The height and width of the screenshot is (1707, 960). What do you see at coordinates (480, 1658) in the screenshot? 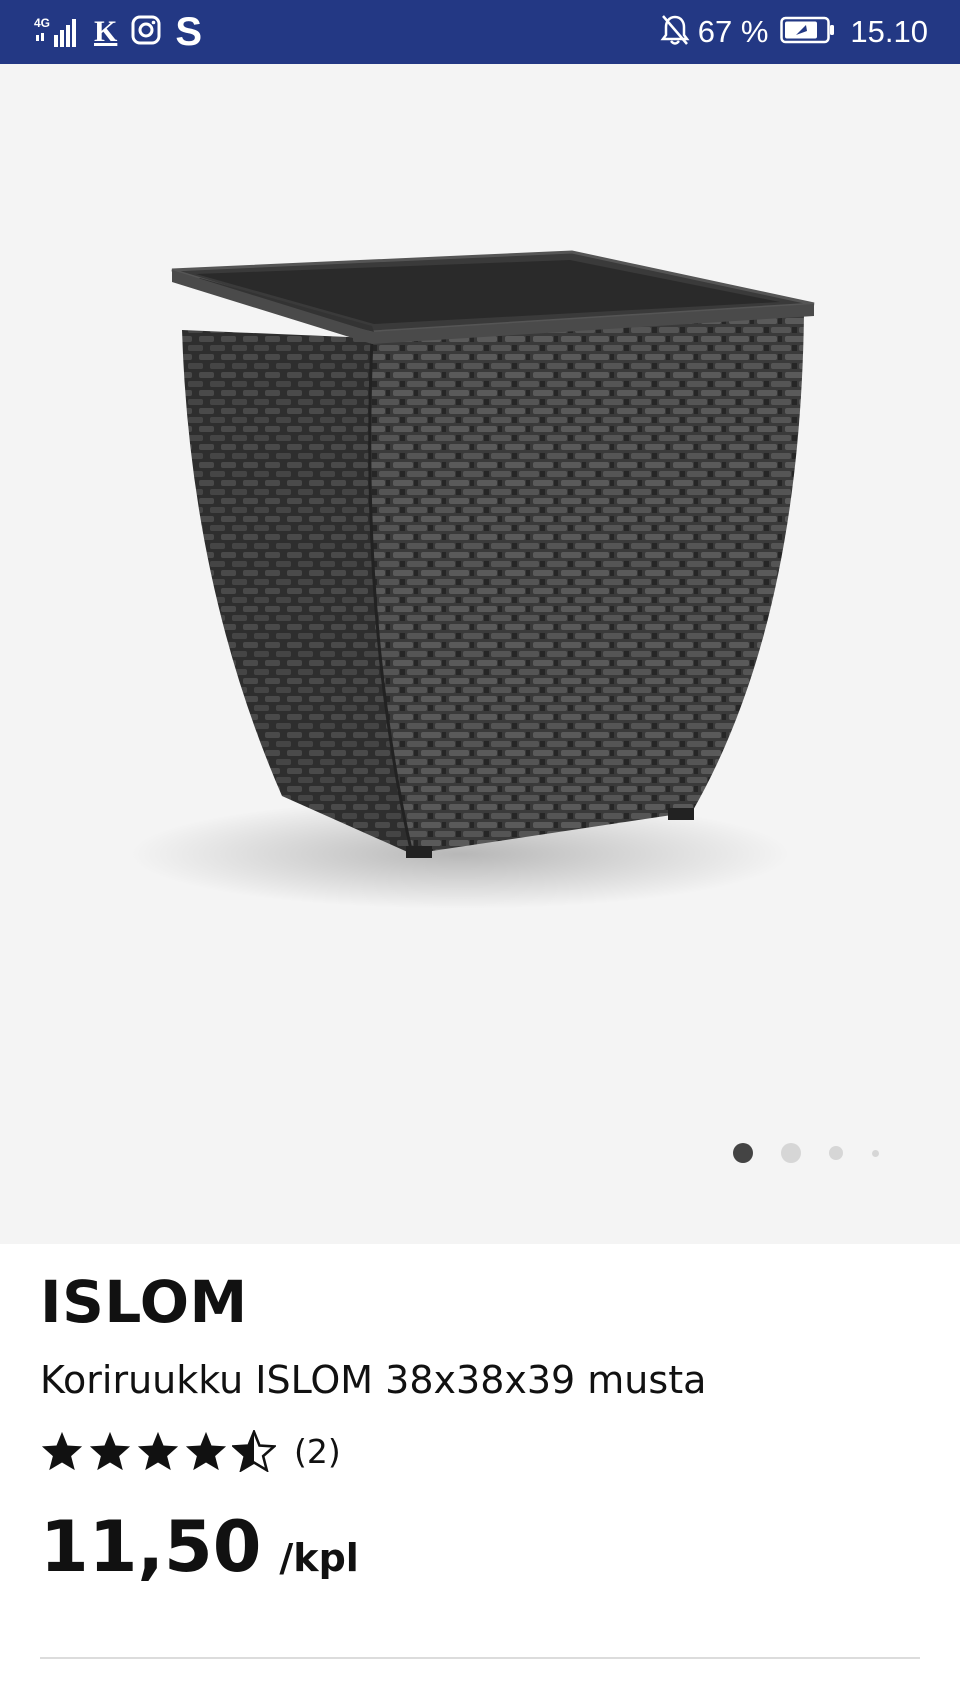
I see `divider` at bounding box center [480, 1658].